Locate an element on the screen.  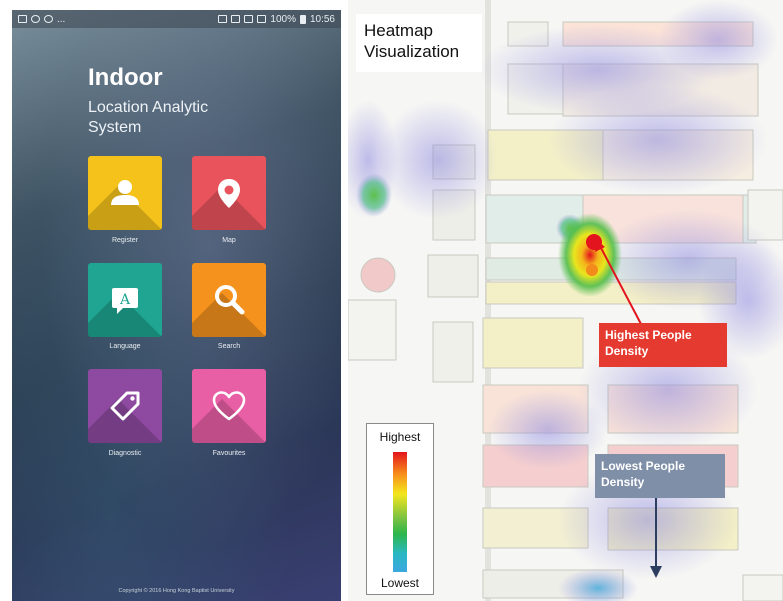
map-pin-icon is located at coordinates (229, 193).